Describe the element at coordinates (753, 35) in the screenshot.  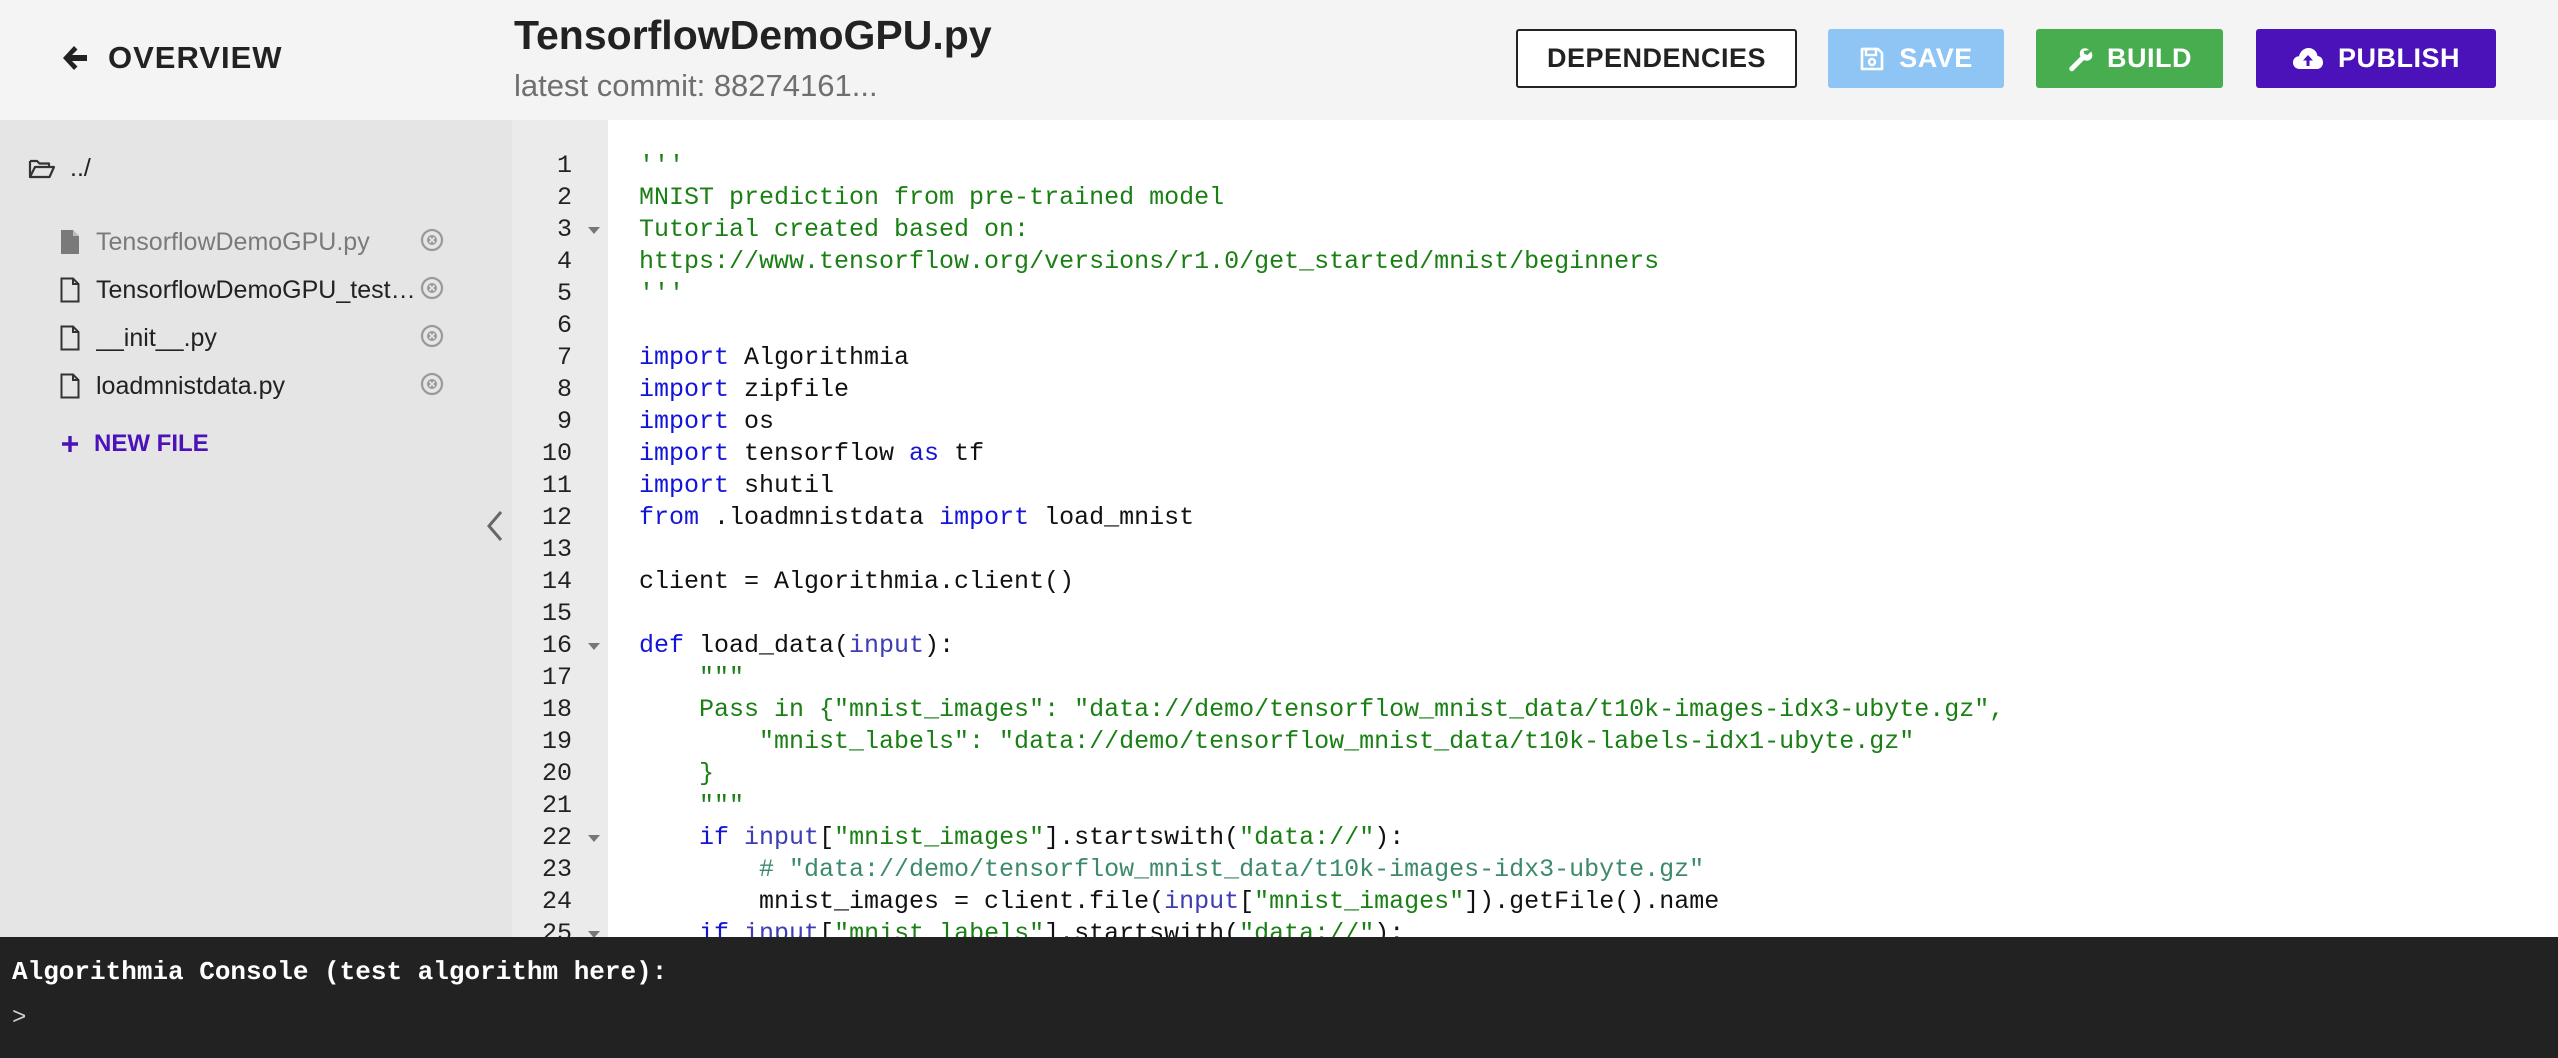
I see `file-title: TensorflowDemoGPU.py` at that location.